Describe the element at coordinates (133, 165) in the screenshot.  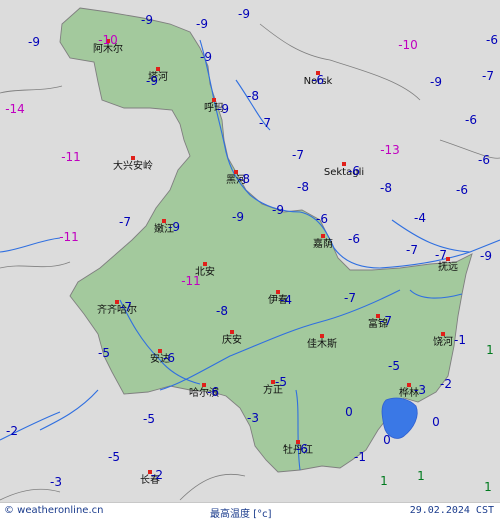
I see `city-label: 大兴安岭` at that location.